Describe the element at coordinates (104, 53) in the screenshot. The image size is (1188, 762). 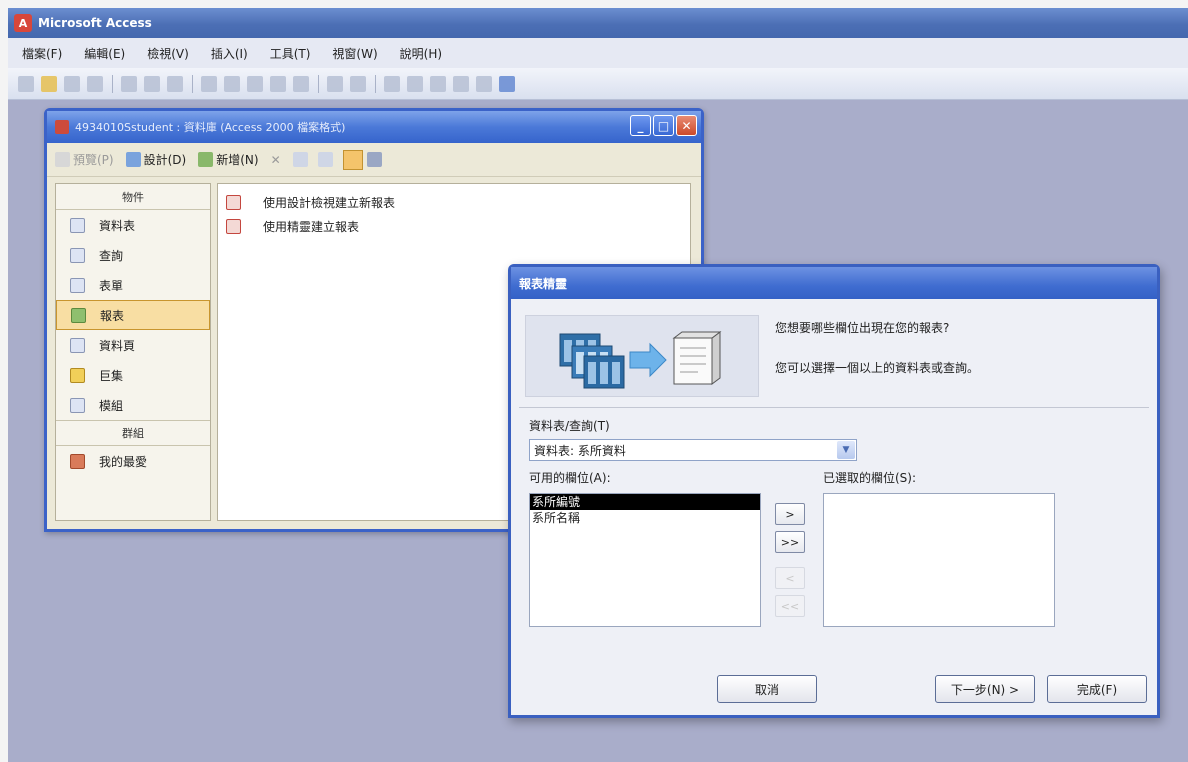
I see `menu-edit: 編輯(E)` at that location.